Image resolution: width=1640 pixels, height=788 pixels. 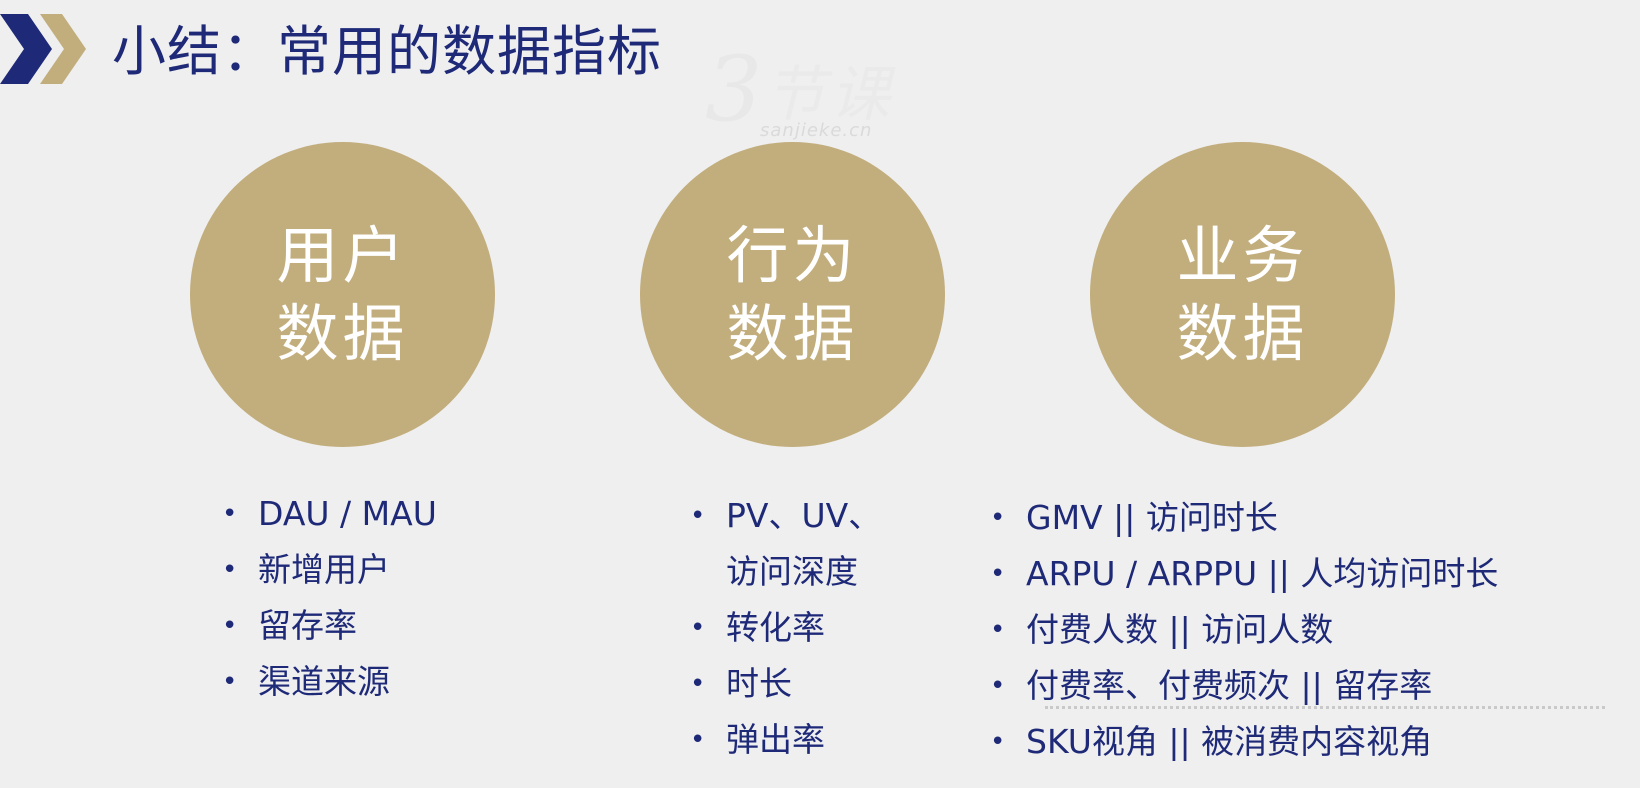 I want to click on user-data-list: DAU / MAU 新增用户 留存率 渠道来源, so click(x=329, y=598).